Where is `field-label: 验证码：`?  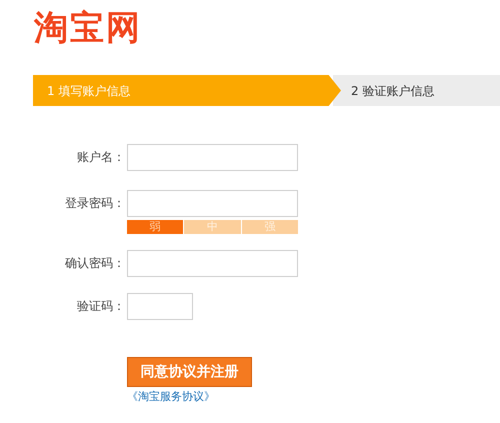 field-label: 验证码： is located at coordinates (101, 306).